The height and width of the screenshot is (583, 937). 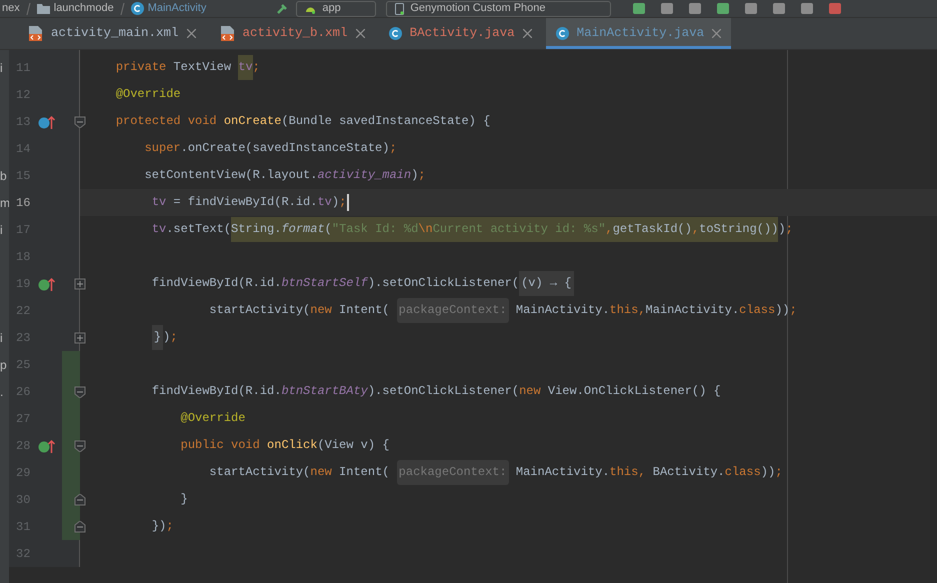 What do you see at coordinates (270, 148) in the screenshot?
I see `code-line: super.onCreate(savedInstanceState);` at bounding box center [270, 148].